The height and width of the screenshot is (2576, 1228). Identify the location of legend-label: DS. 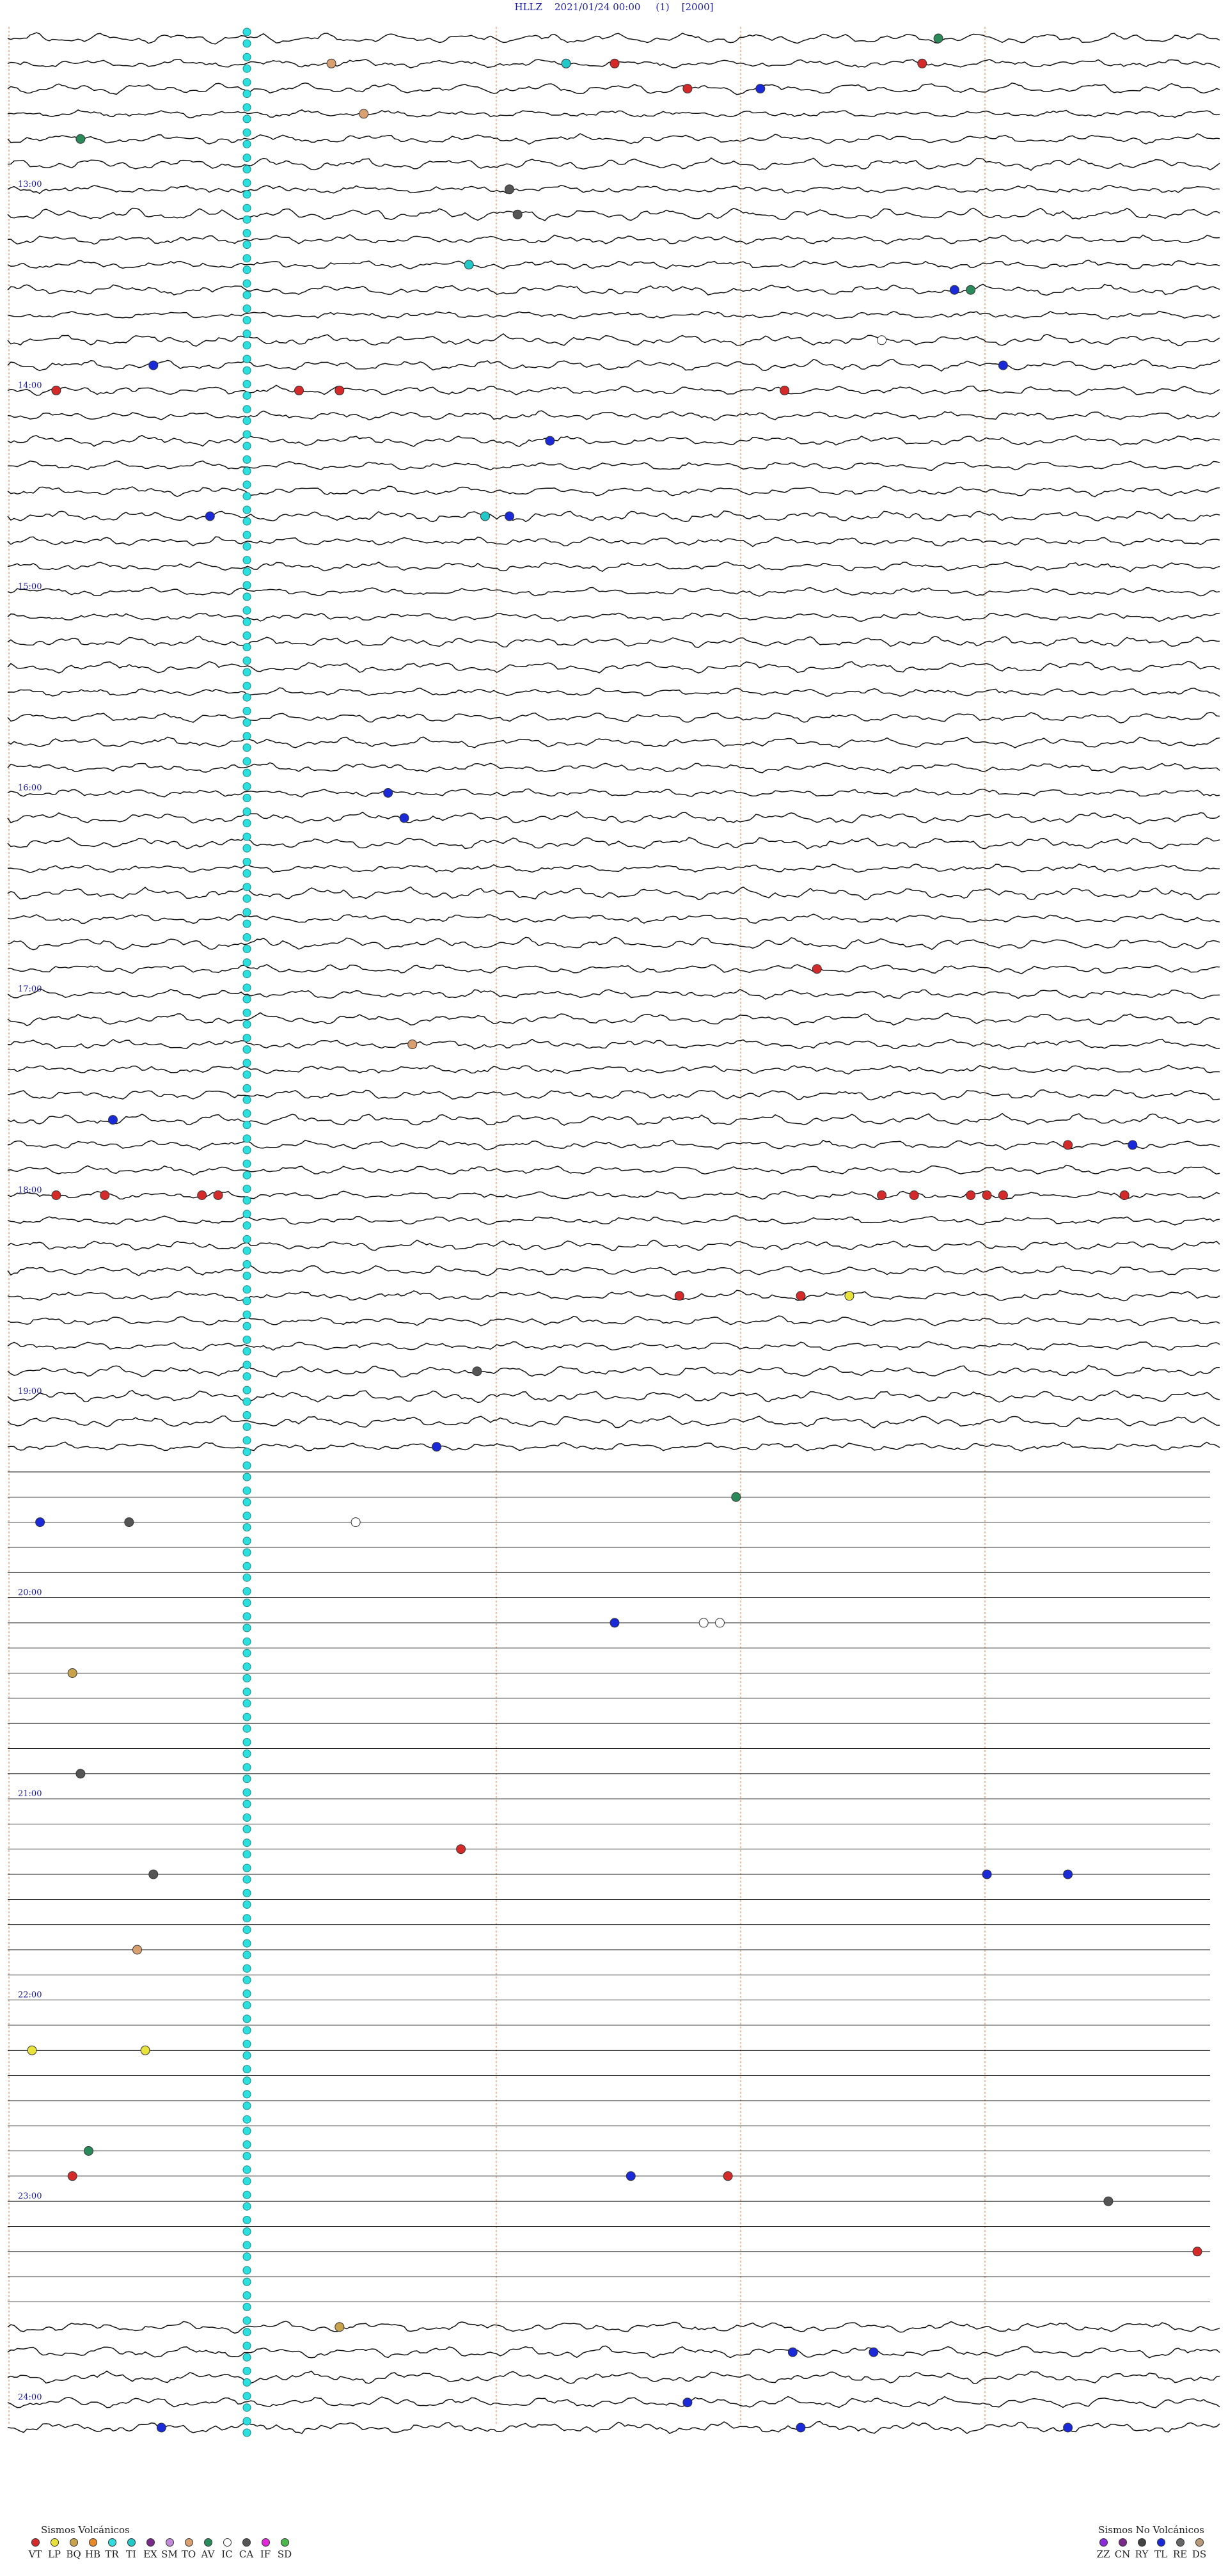
(1199, 2554).